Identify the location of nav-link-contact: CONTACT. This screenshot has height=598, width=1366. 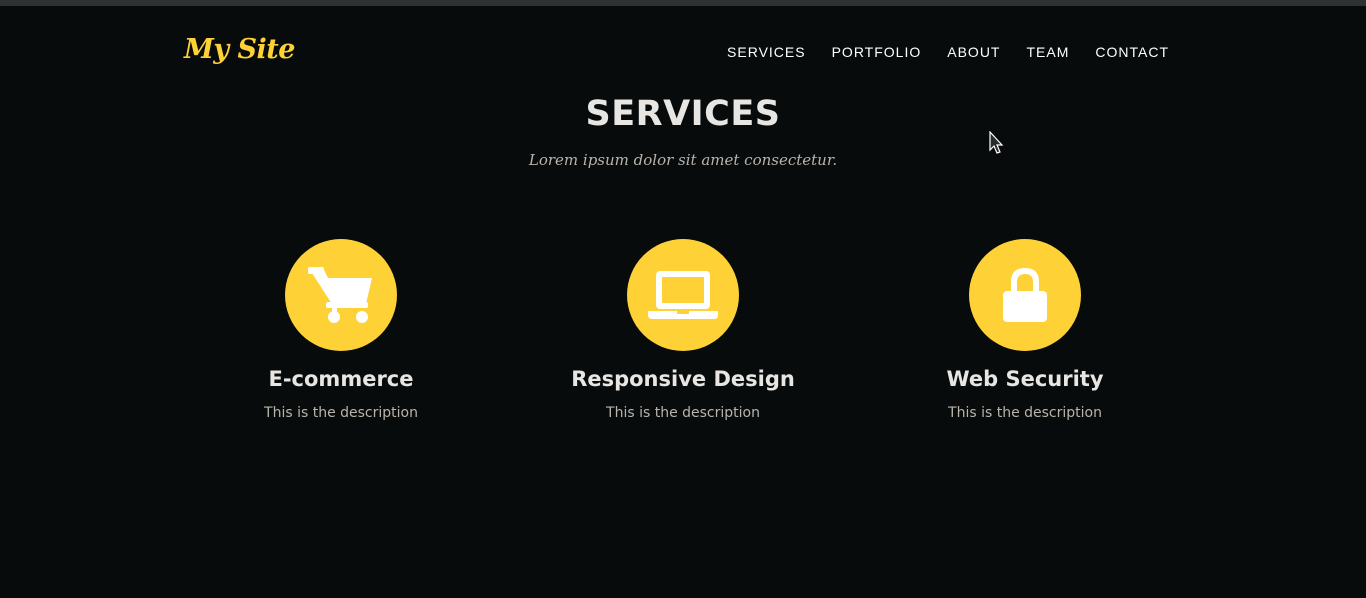
(1132, 52).